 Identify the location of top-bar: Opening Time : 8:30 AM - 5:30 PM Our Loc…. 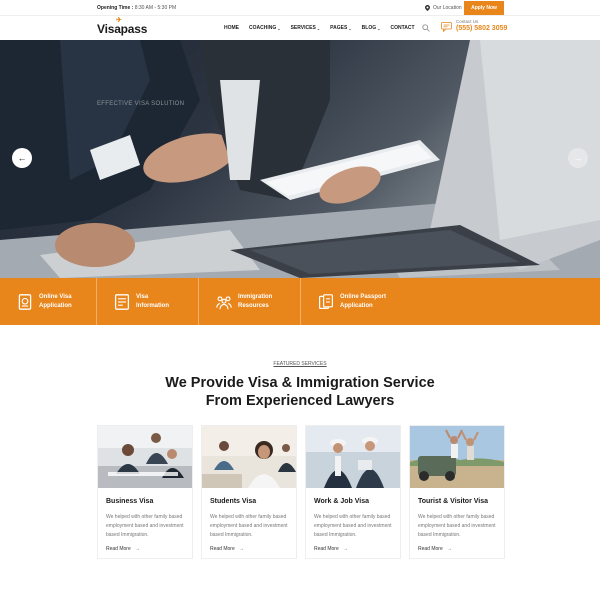
(300, 8).